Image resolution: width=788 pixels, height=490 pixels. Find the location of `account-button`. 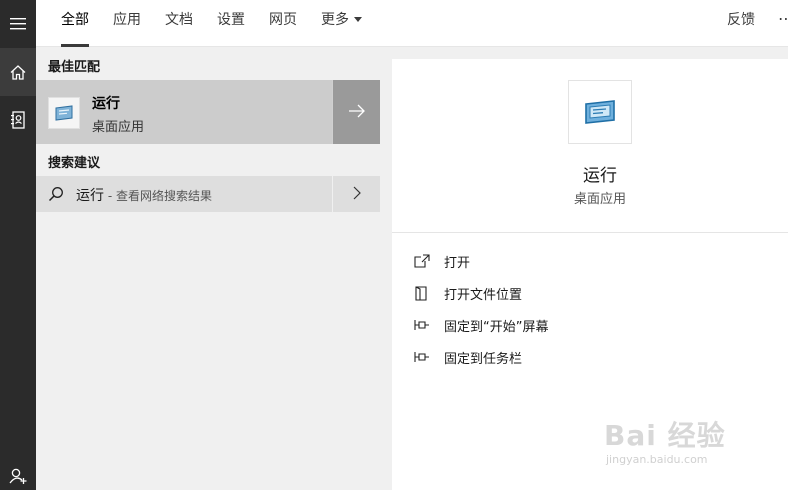

account-button is located at coordinates (18, 471).